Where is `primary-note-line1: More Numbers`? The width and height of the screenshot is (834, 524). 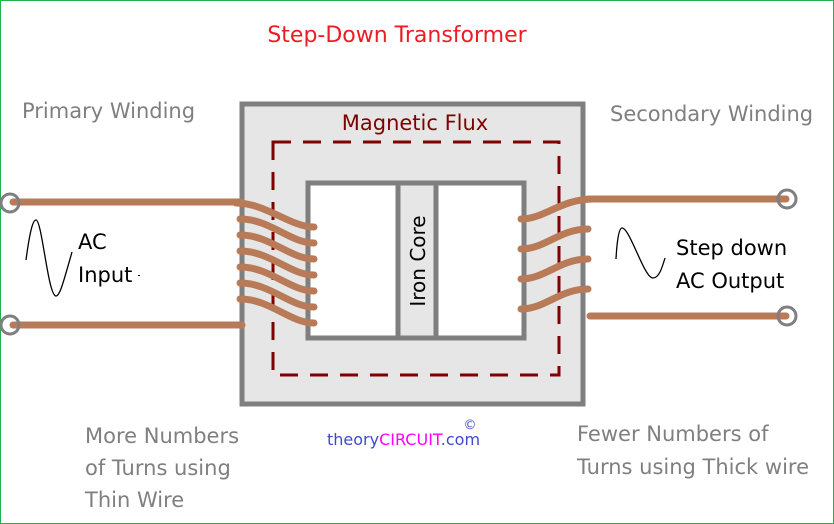 primary-note-line1: More Numbers is located at coordinates (162, 436).